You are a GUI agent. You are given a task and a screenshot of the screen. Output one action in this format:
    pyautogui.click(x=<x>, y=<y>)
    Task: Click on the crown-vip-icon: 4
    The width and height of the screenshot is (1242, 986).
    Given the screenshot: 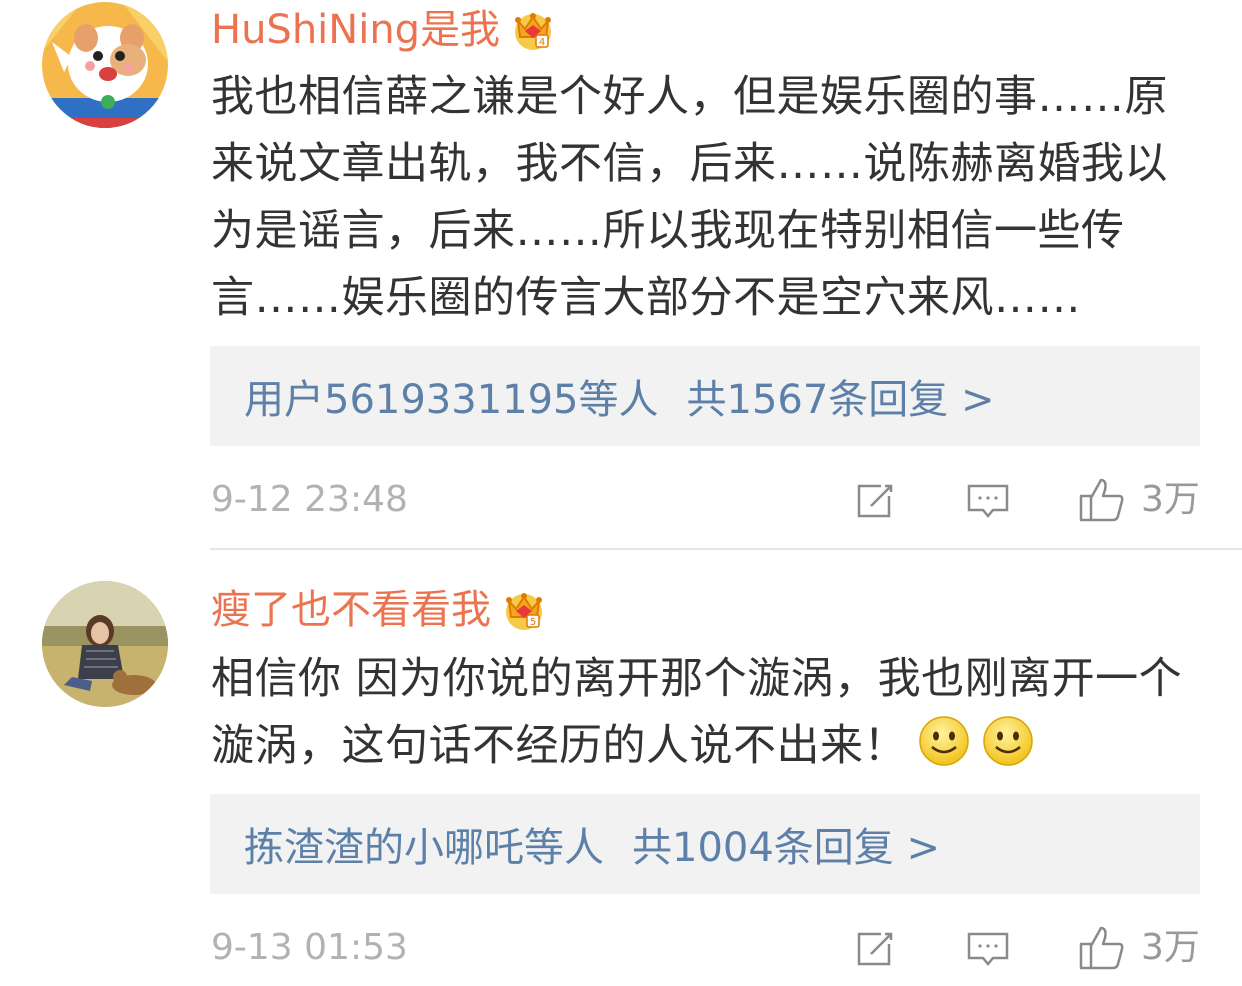 What is the action you would take?
    pyautogui.click(x=533, y=30)
    